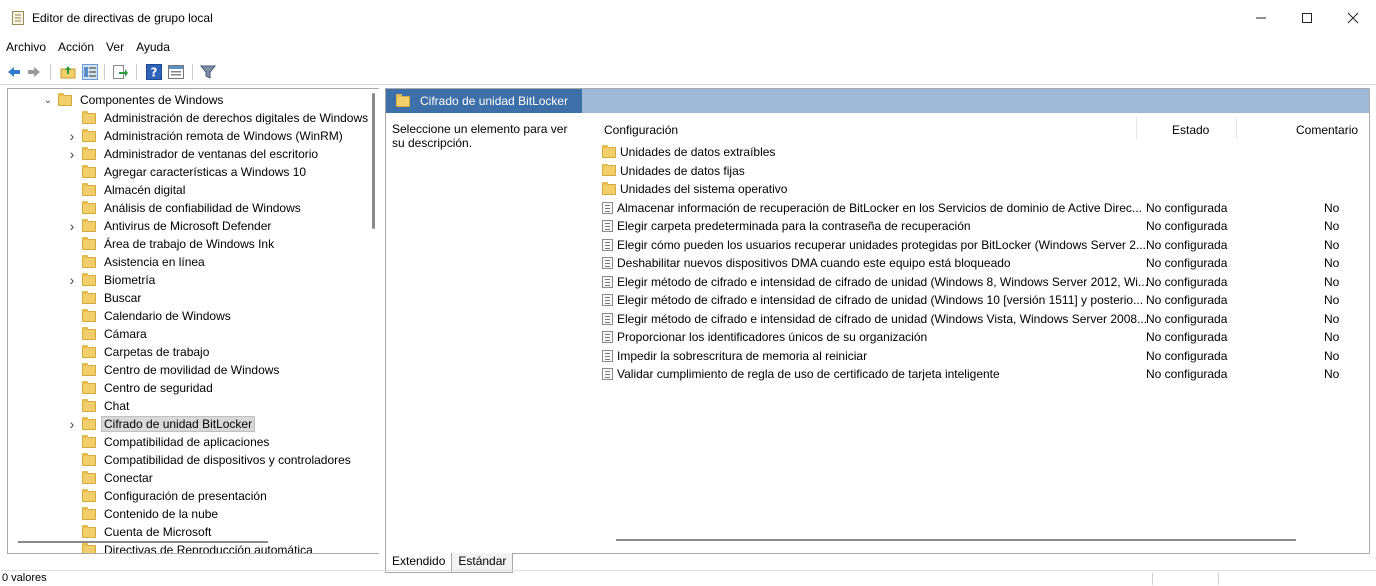  I want to click on tree-item: Chat, so click(98, 406).